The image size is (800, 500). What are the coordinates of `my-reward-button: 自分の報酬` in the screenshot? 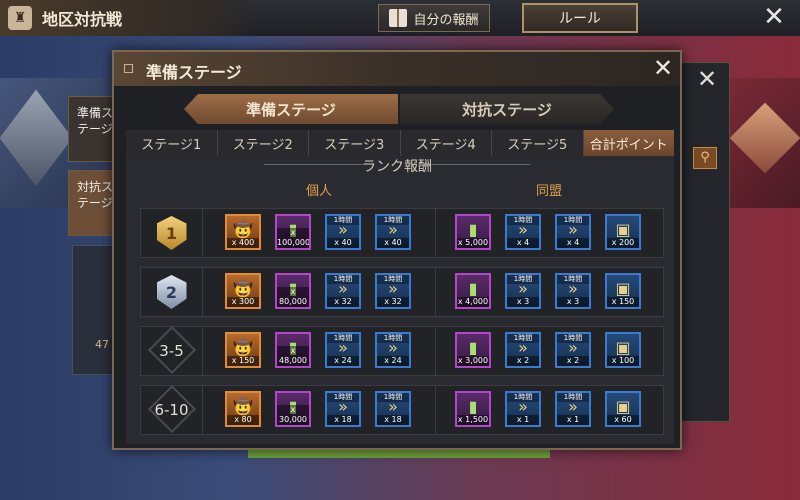 It's located at (434, 18).